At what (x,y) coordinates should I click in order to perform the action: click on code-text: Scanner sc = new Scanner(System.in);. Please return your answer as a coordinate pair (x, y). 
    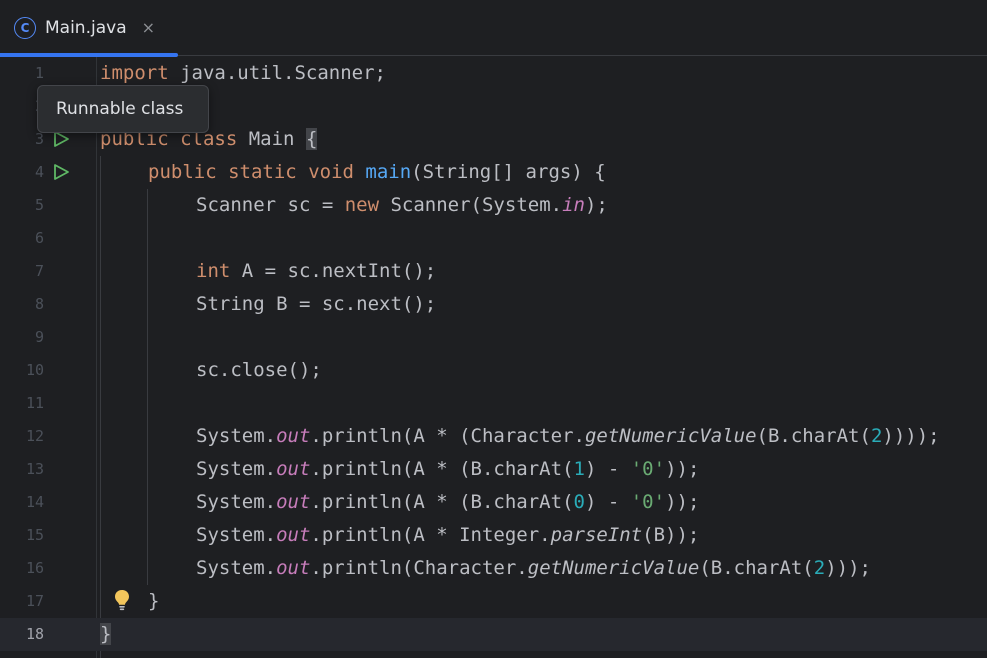
    Looking at the image, I should click on (402, 205).